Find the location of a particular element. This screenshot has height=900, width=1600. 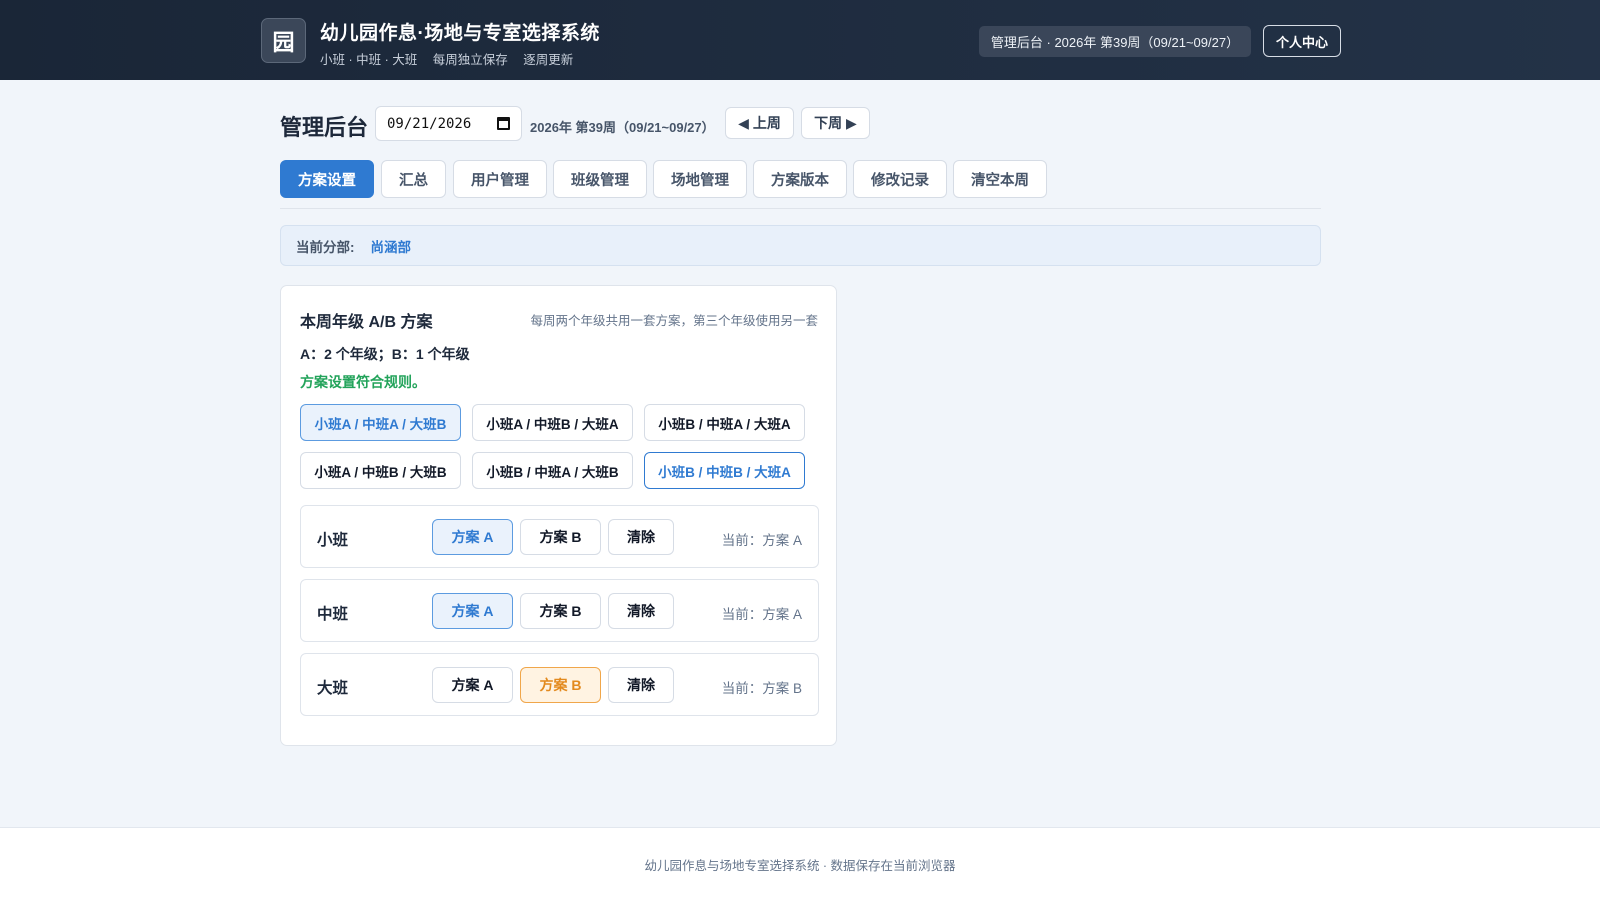

branch-bar: 当前分部: 尚涵部 is located at coordinates (800, 245).